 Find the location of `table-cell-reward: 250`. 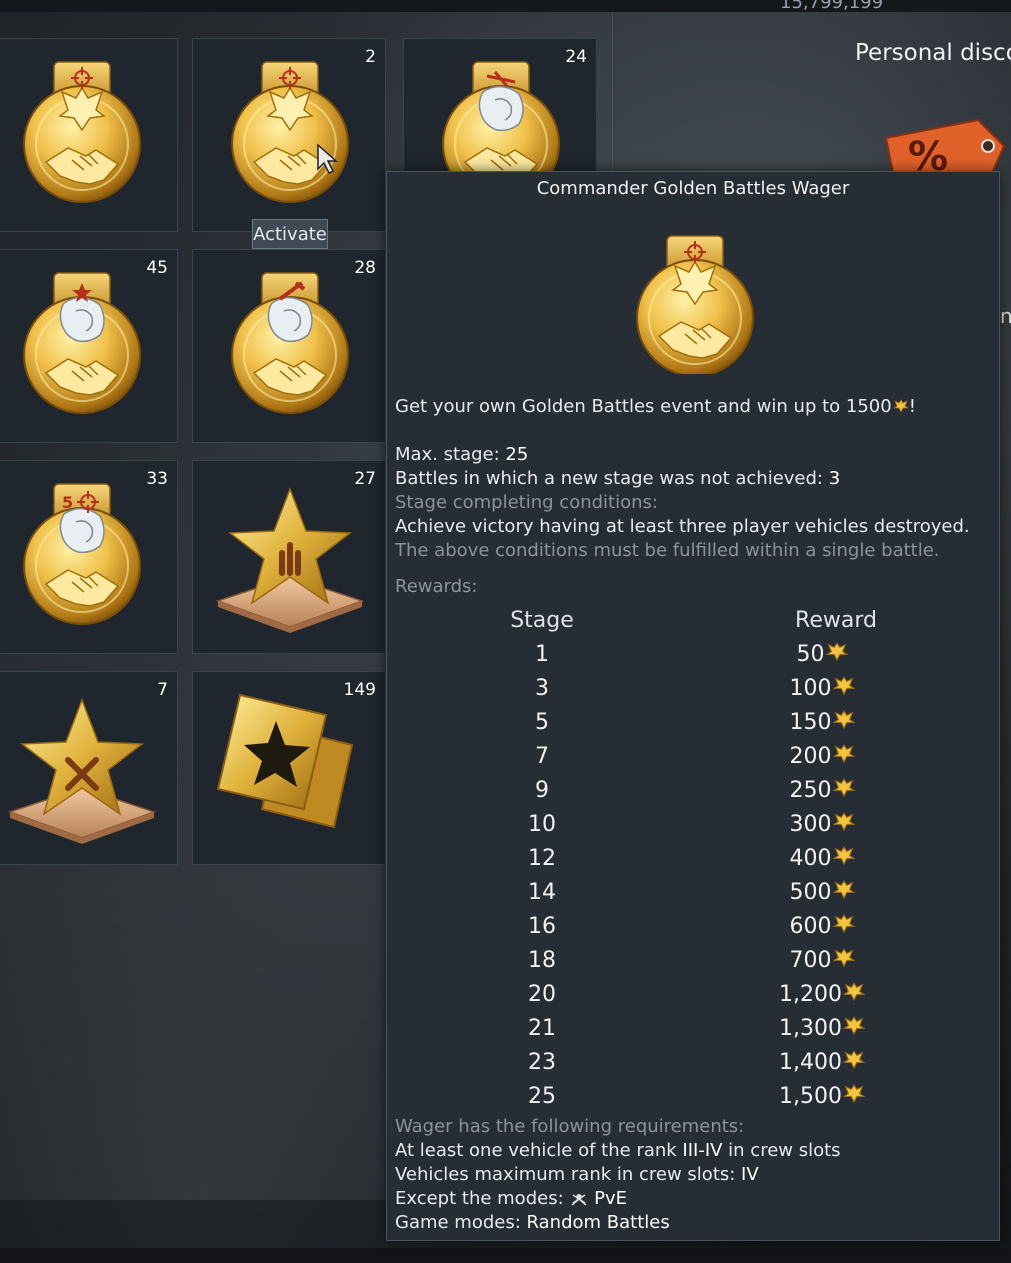

table-cell-reward: 250 is located at coordinates (822, 790).